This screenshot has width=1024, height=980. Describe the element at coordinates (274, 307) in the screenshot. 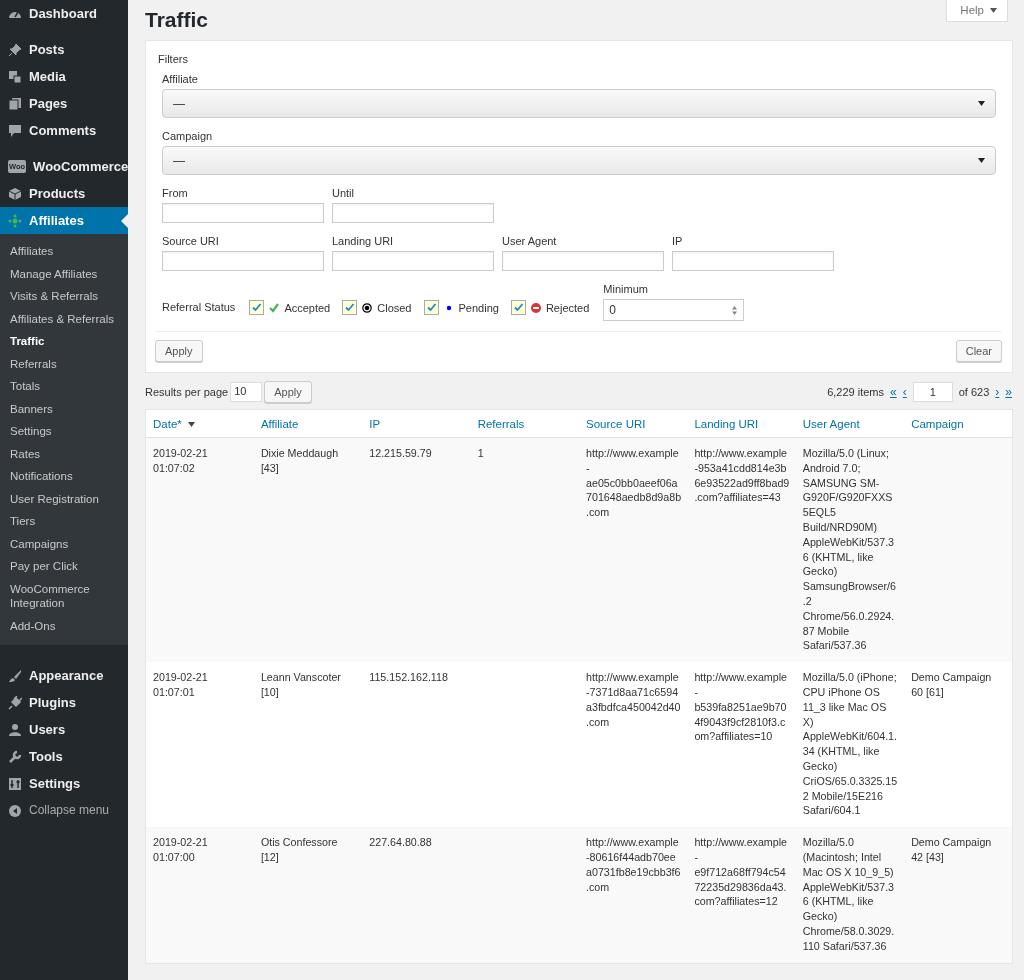

I see `check-icon` at that location.